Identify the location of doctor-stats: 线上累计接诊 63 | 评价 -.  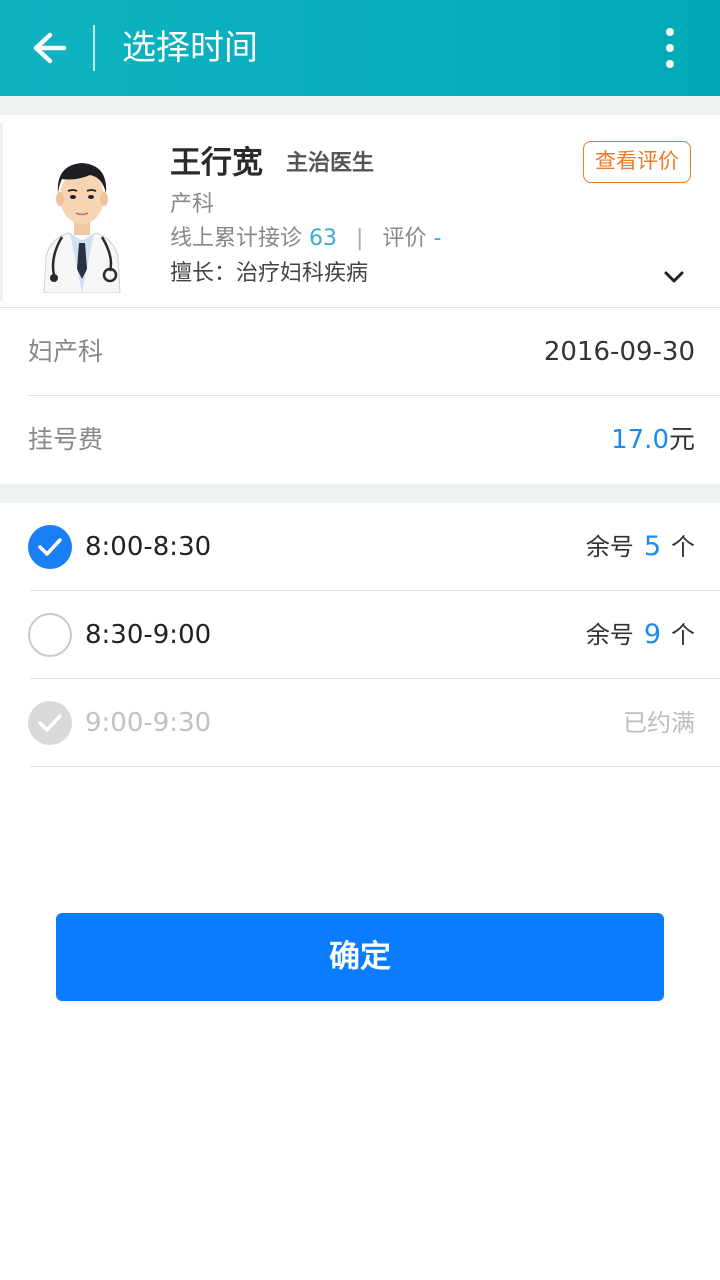
(305, 239).